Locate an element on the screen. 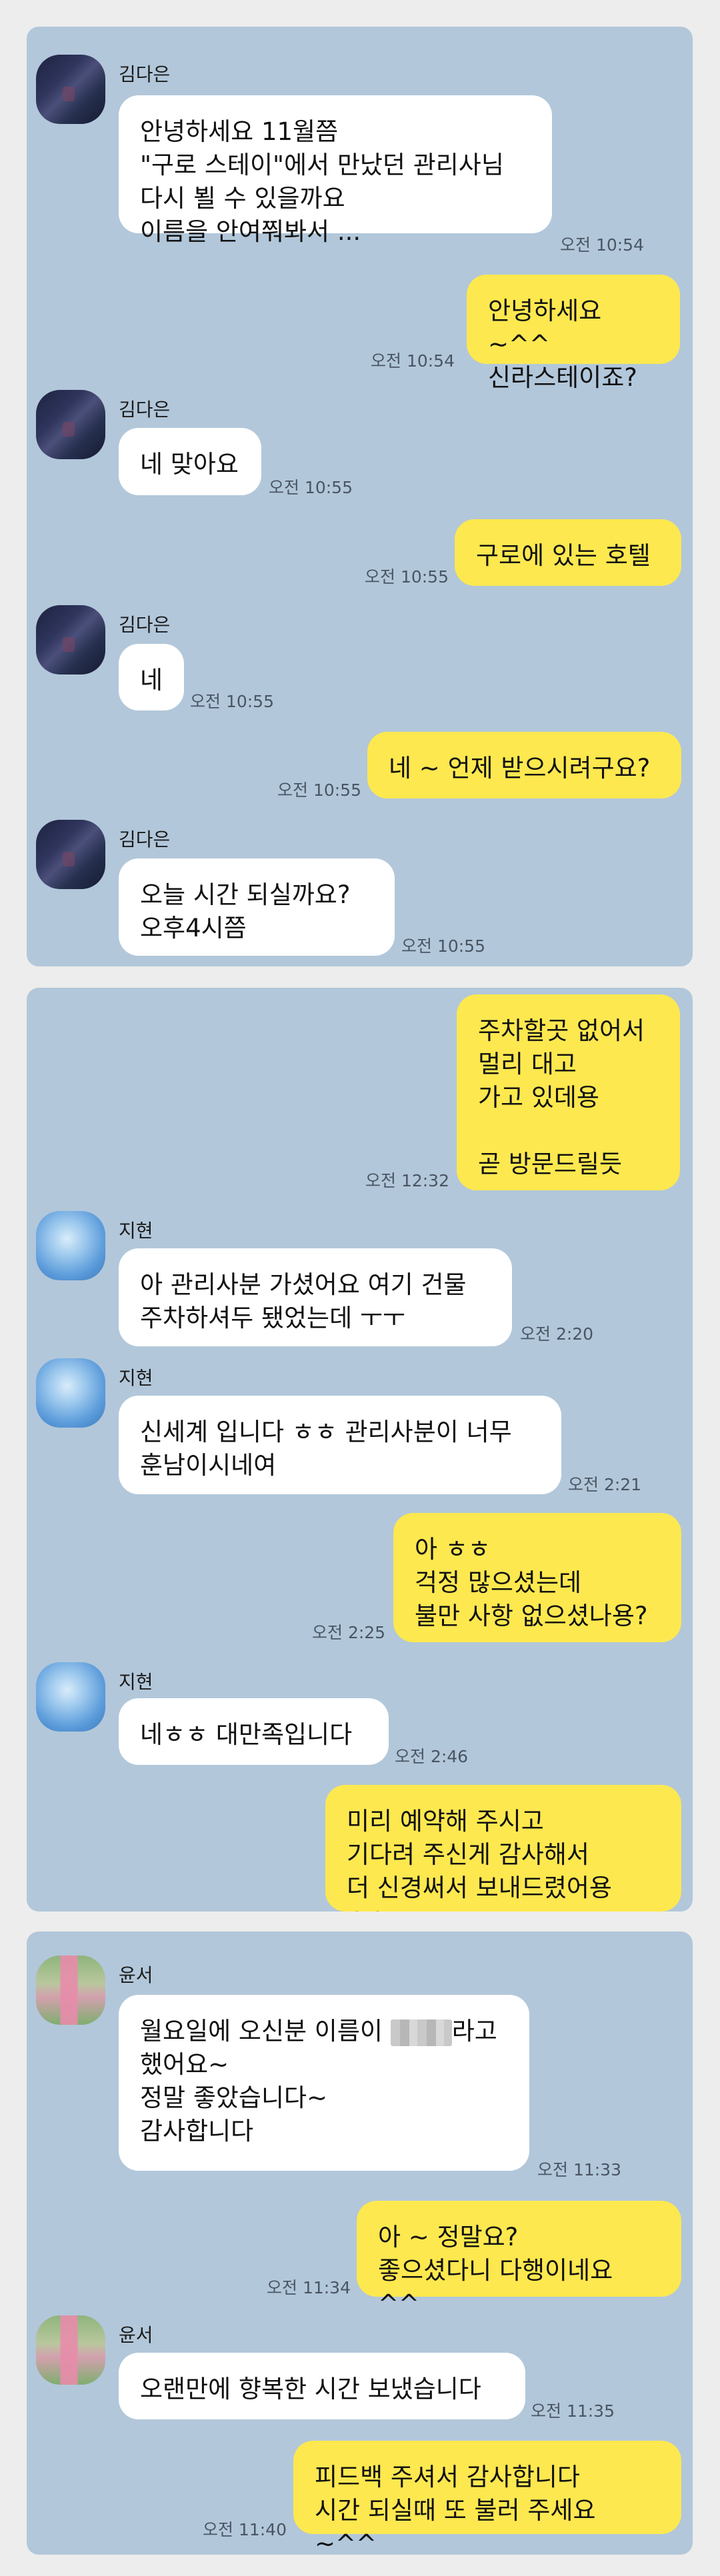 This screenshot has height=2576, width=720. incoming-message: 아 관리사분 가셨어요 여기 건물 주차하셔두 됐었는데 ㅜㅜ is located at coordinates (315, 1297).